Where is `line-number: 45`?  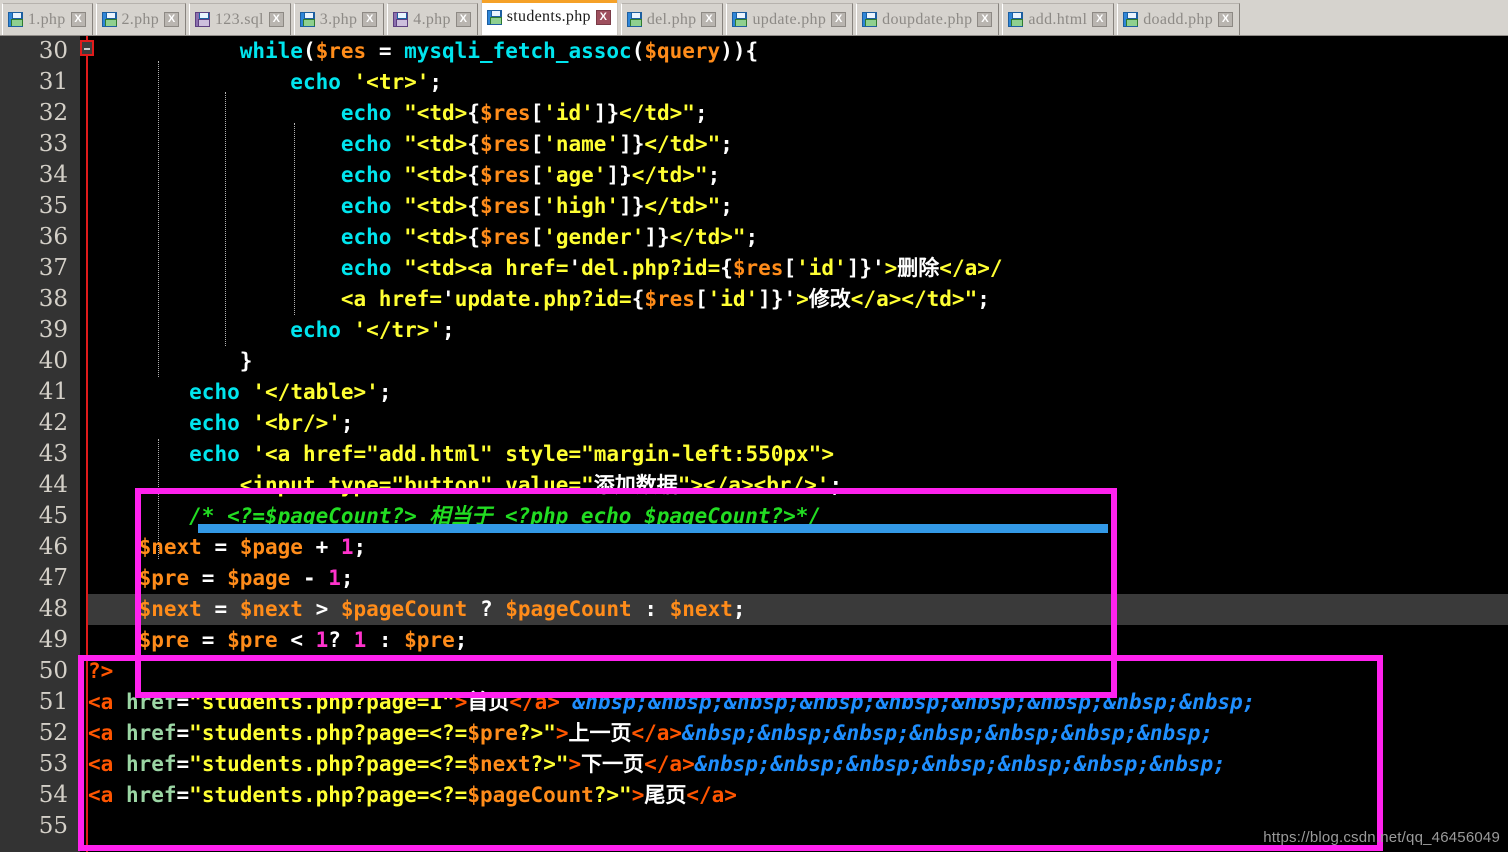 line-number: 45 is located at coordinates (53, 516).